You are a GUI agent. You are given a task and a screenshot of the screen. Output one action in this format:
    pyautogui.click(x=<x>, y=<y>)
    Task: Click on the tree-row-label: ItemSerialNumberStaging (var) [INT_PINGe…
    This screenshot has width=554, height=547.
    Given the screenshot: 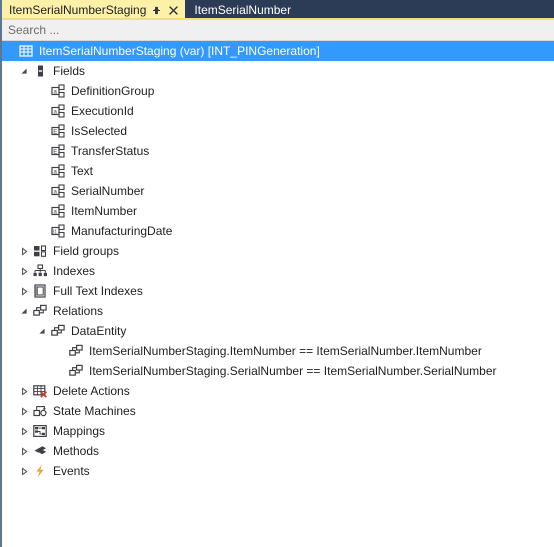 What is the action you would take?
    pyautogui.click(x=179, y=51)
    